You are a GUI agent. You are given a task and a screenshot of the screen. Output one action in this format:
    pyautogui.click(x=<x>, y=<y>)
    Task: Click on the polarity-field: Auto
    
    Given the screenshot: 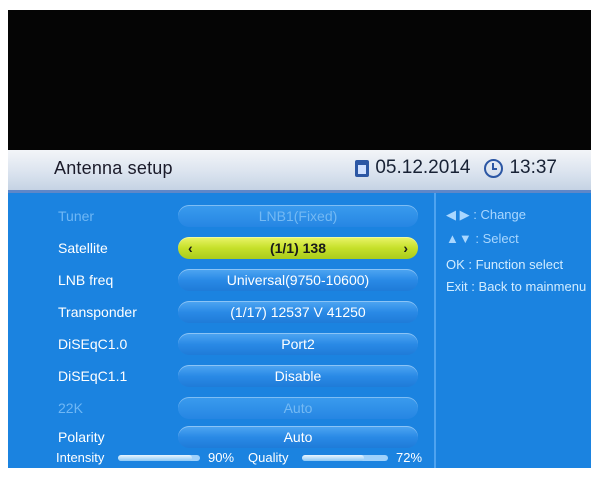 What is the action you would take?
    pyautogui.click(x=298, y=437)
    